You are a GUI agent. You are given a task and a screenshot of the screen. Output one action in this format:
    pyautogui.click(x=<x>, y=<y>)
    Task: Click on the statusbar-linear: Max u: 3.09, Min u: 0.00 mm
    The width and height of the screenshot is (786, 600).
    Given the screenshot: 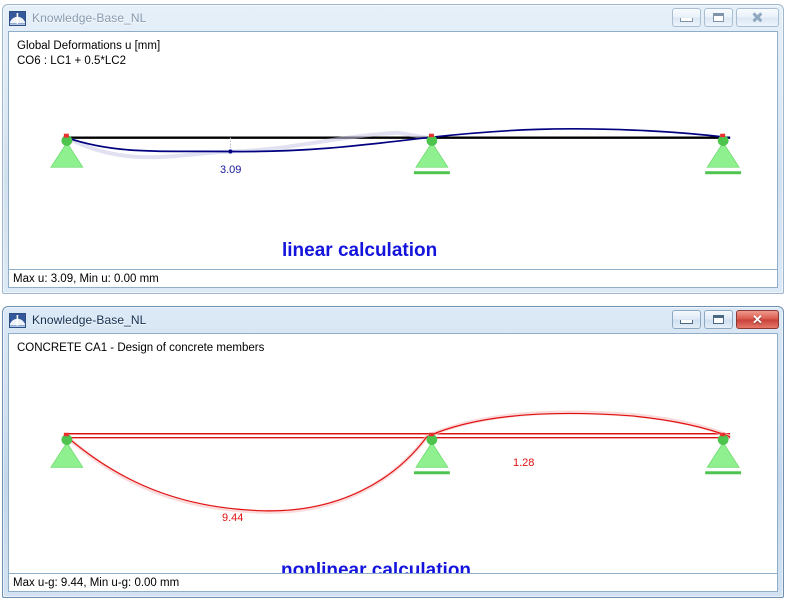 What is the action you would take?
    pyautogui.click(x=393, y=279)
    